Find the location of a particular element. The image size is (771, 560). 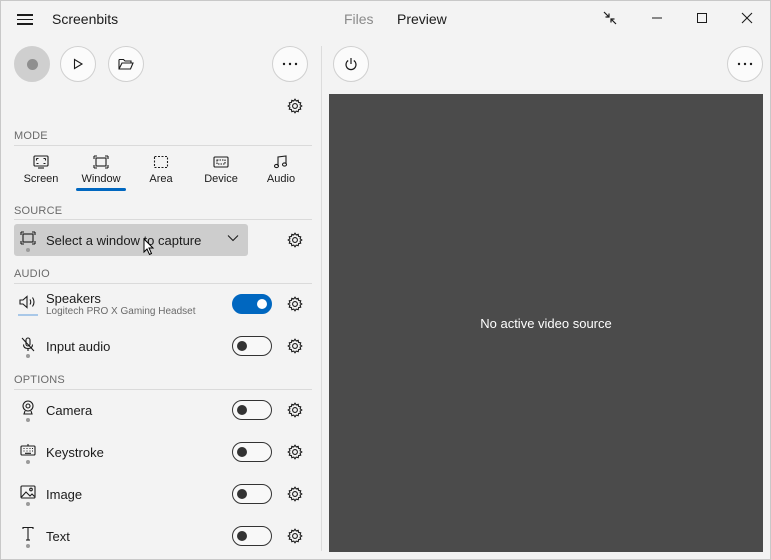

hamburger-menu-icon is located at coordinates (25, 19).